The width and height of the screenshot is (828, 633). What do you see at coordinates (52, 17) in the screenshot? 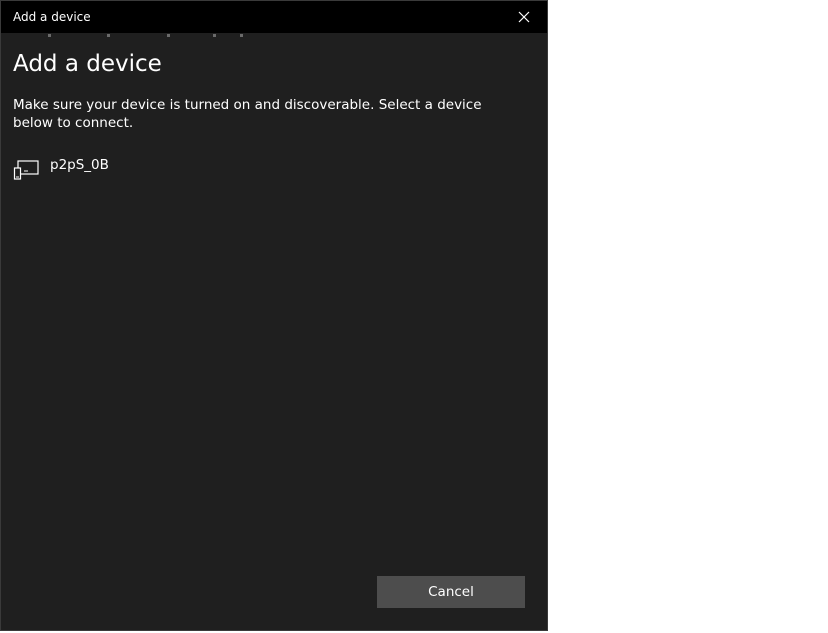
I see `window-title: Add a device` at bounding box center [52, 17].